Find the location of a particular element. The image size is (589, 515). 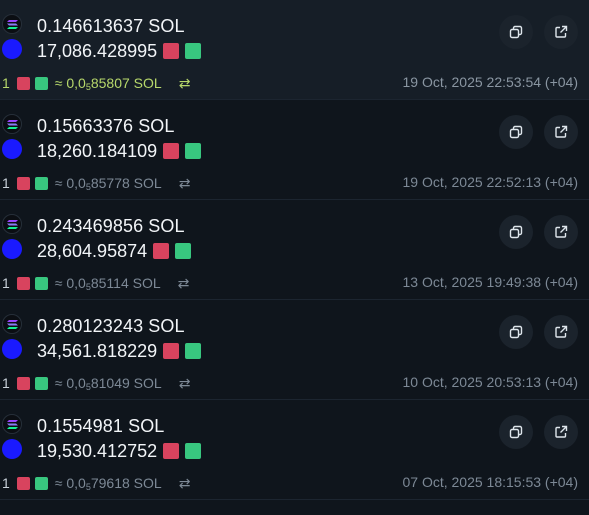

trade-meta: 1 ≈ 0,0585807 SOL ⇄ is located at coordinates (96, 83).